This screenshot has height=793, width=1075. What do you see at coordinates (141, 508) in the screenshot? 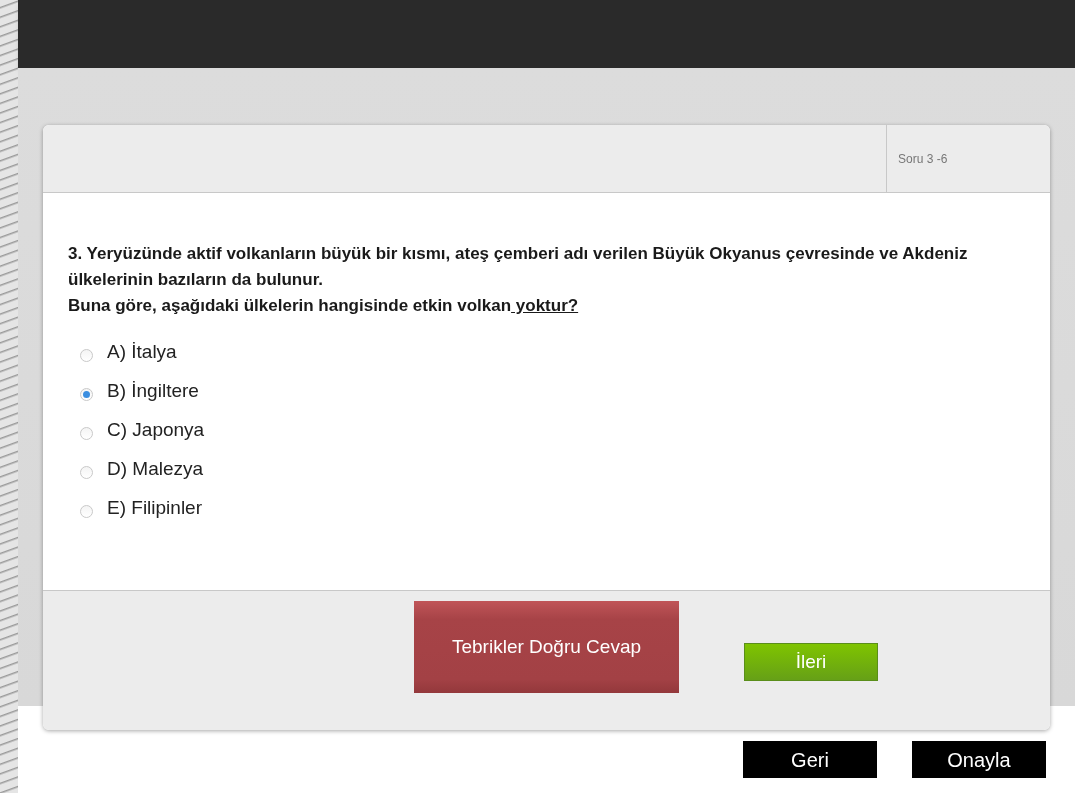
I see `answer-option: E) Filipinler` at bounding box center [141, 508].